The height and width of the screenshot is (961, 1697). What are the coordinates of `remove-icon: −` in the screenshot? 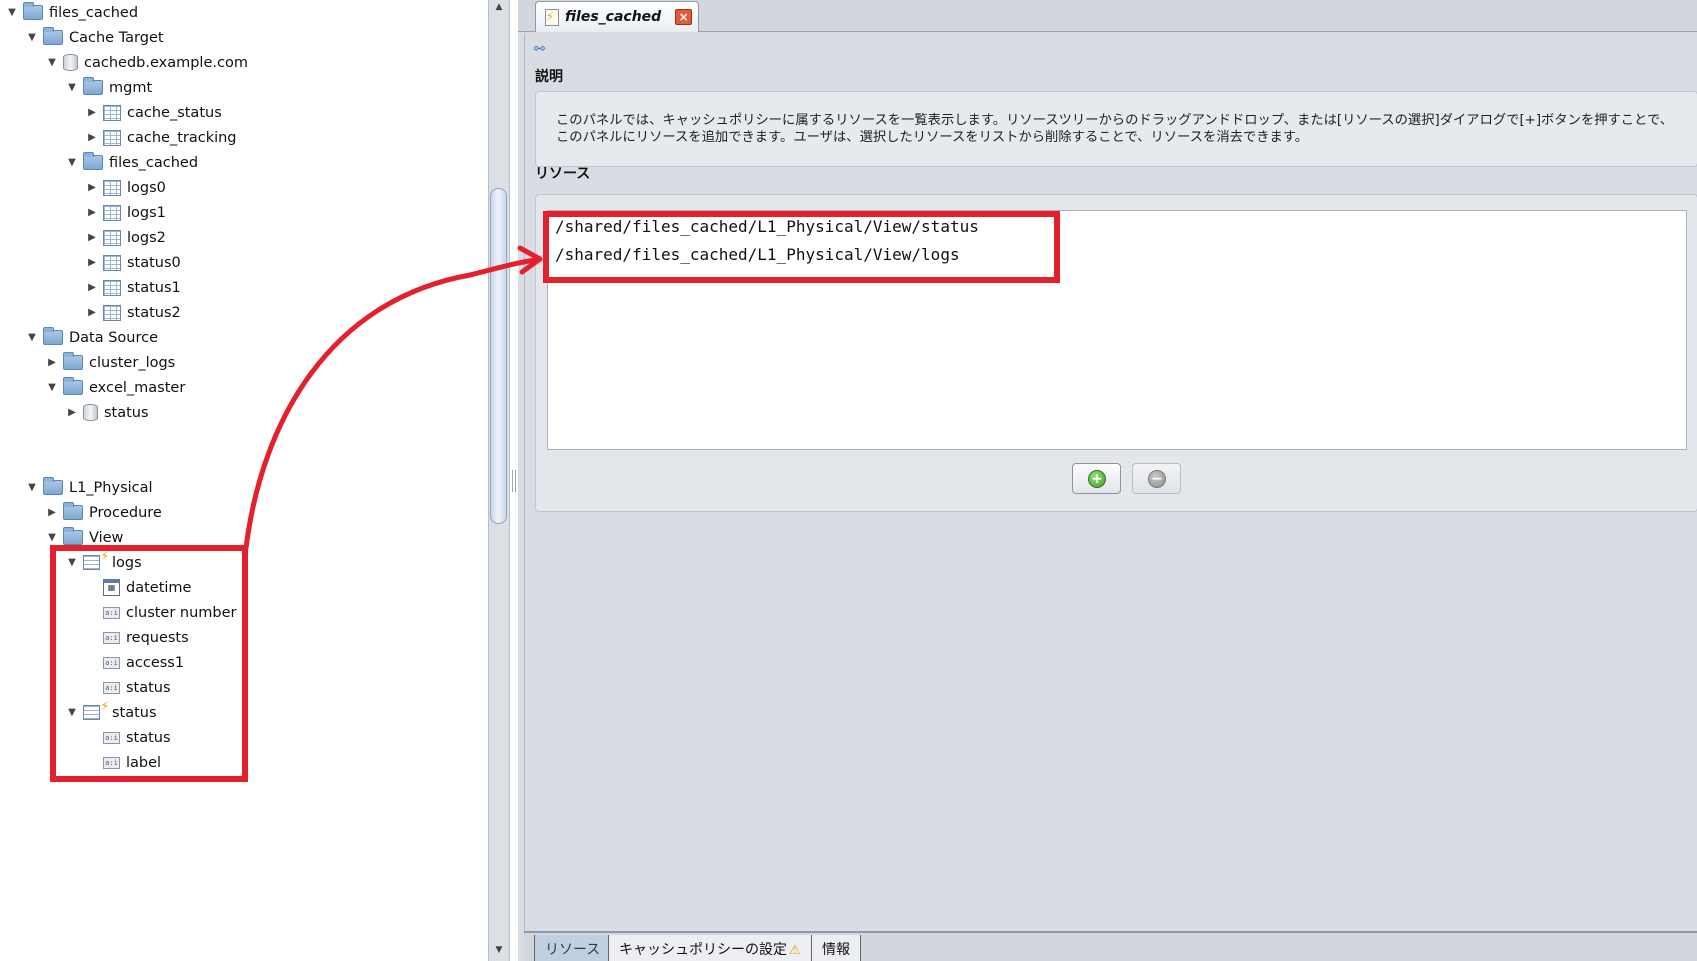 It's located at (1157, 479).